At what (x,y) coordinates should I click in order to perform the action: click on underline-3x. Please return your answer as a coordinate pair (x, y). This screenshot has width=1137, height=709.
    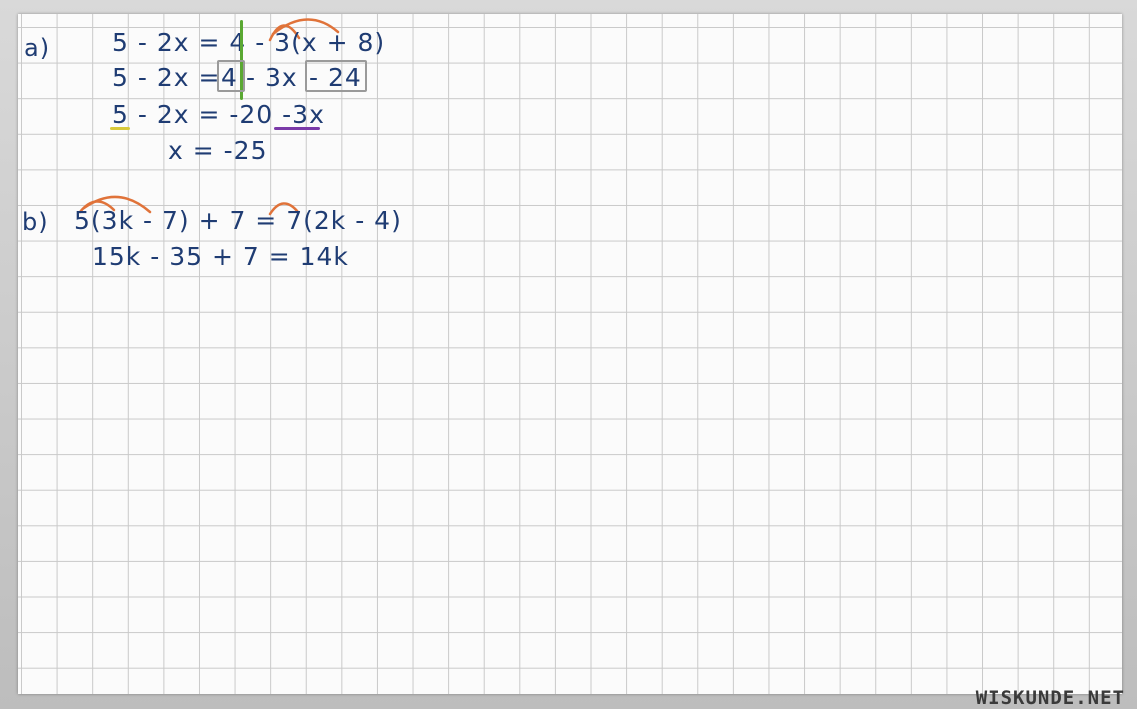
    Looking at the image, I should click on (297, 128).